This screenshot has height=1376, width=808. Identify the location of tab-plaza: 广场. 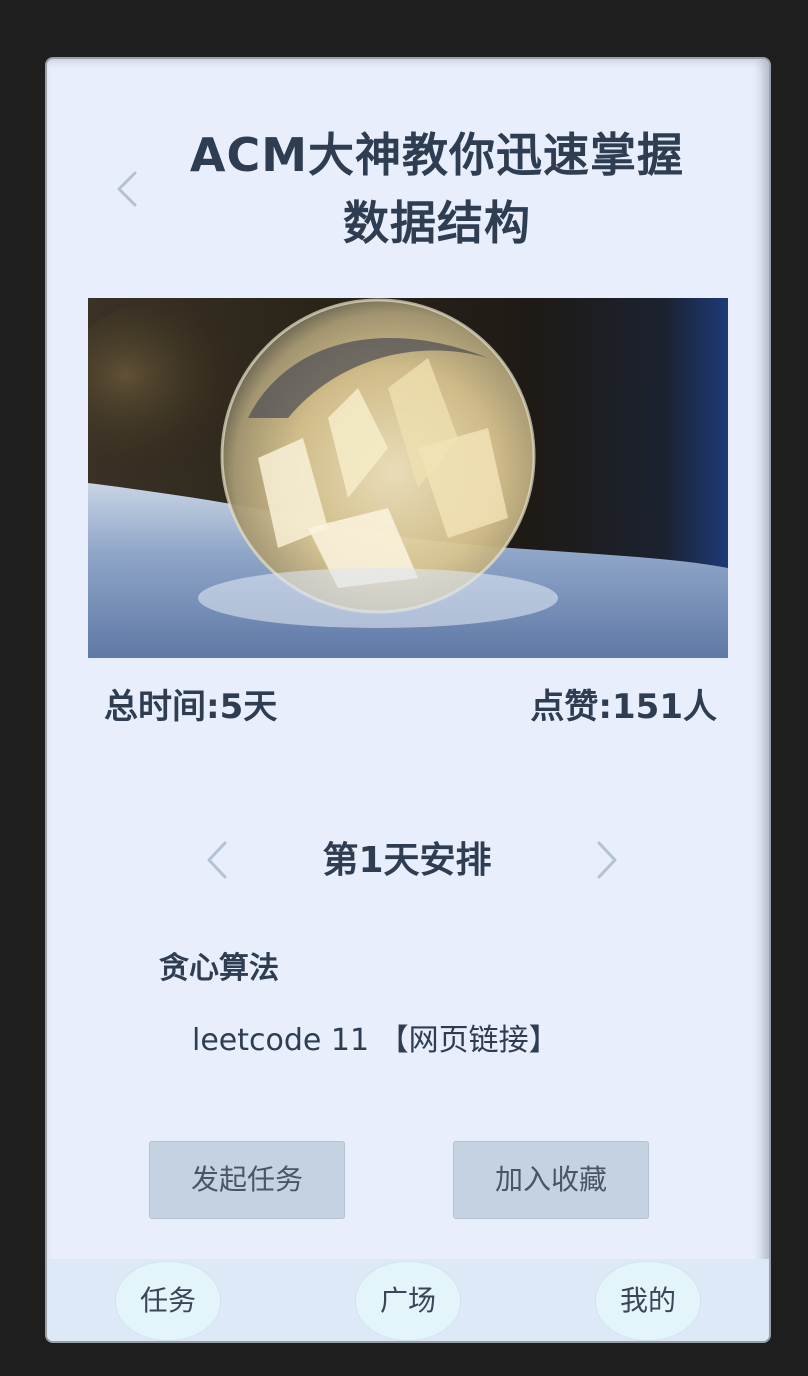
(408, 1301).